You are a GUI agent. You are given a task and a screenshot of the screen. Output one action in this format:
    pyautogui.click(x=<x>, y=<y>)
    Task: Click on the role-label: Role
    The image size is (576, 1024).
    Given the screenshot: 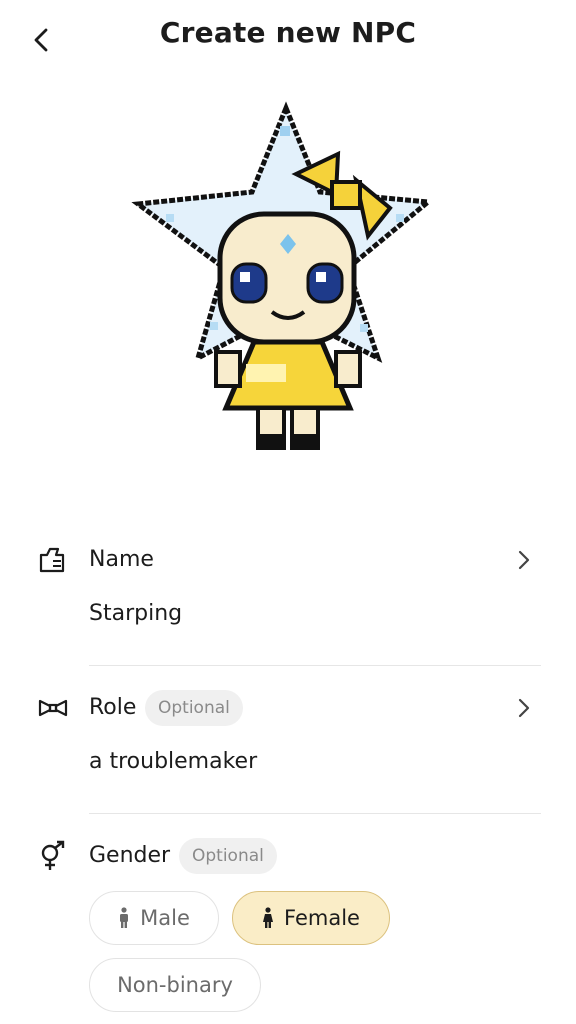 What is the action you would take?
    pyautogui.click(x=113, y=707)
    